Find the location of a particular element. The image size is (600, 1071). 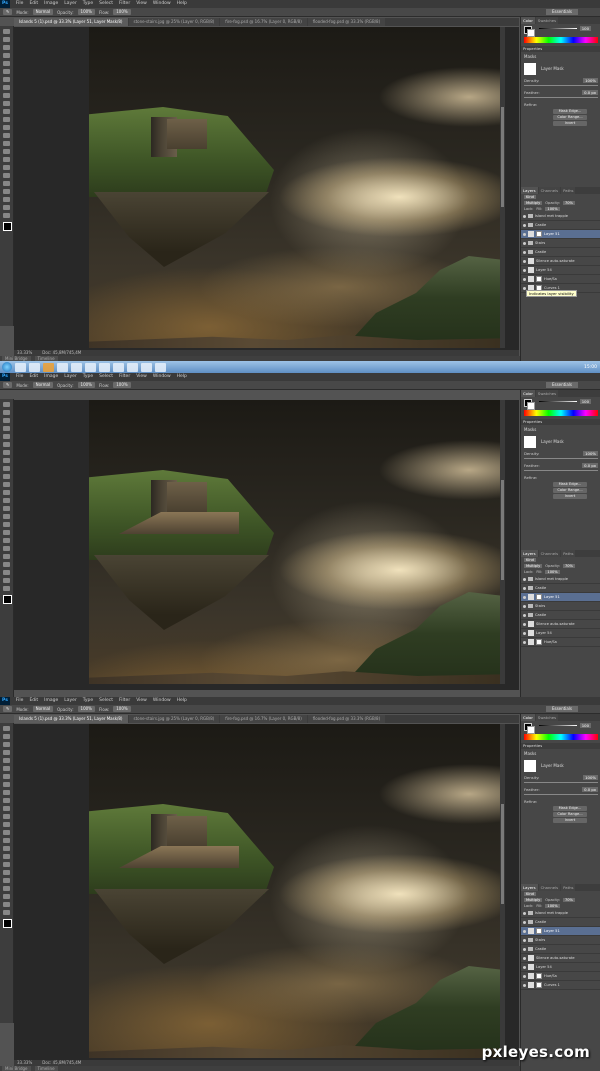

tab-mini-bridge: Mini Bridge is located at coordinates (16, 1068).